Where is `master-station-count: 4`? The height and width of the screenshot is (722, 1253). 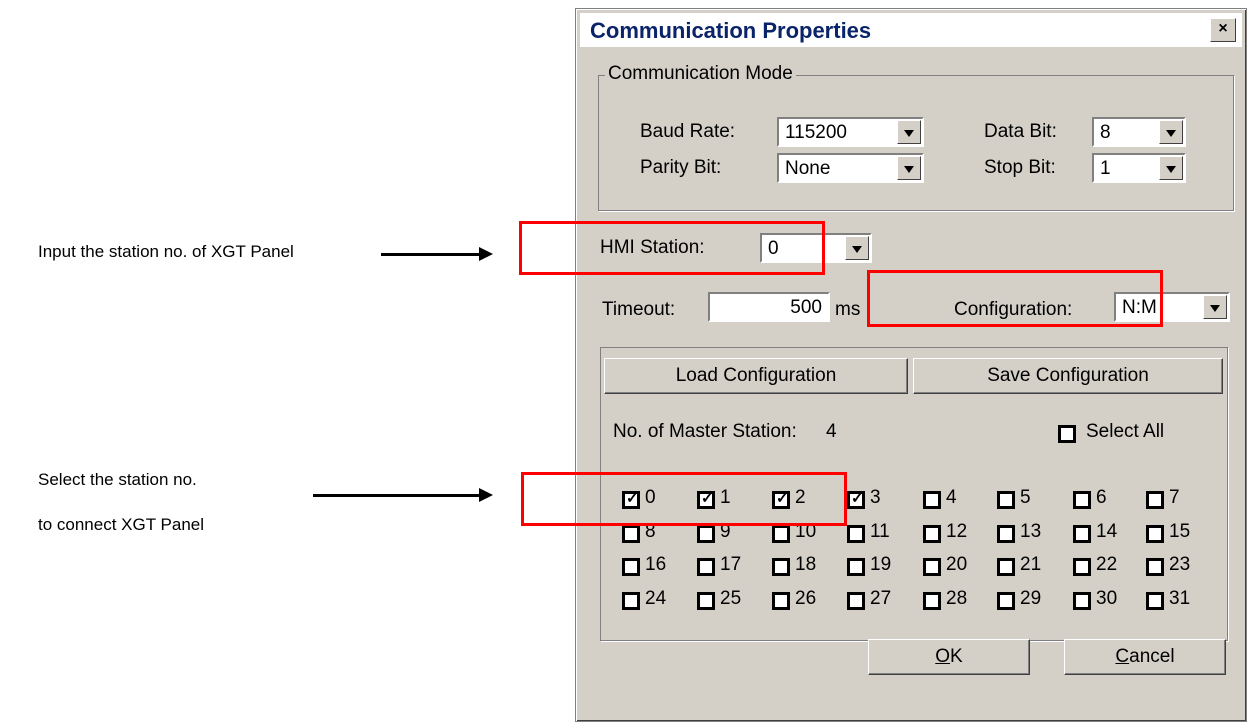
master-station-count: 4 is located at coordinates (831, 431).